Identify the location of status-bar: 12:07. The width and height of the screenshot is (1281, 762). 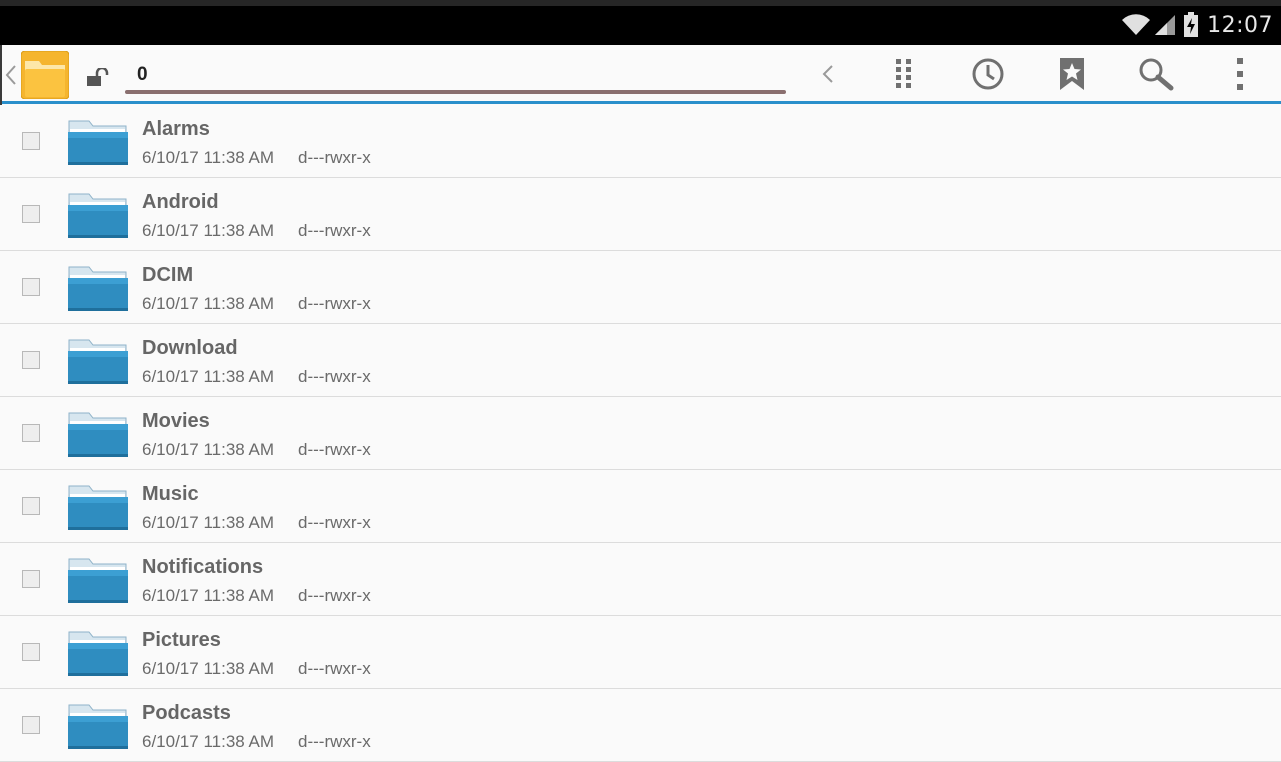
(640, 22).